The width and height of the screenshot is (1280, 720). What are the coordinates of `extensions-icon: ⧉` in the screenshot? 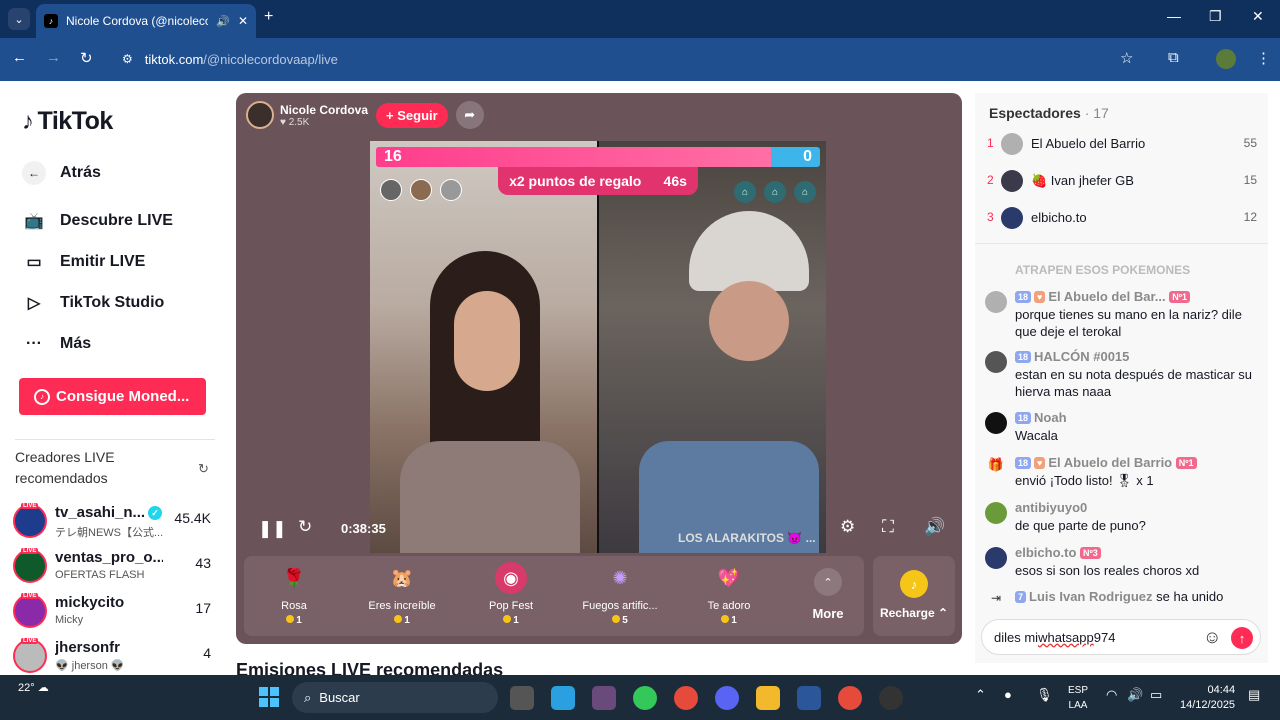 It's located at (1173, 57).